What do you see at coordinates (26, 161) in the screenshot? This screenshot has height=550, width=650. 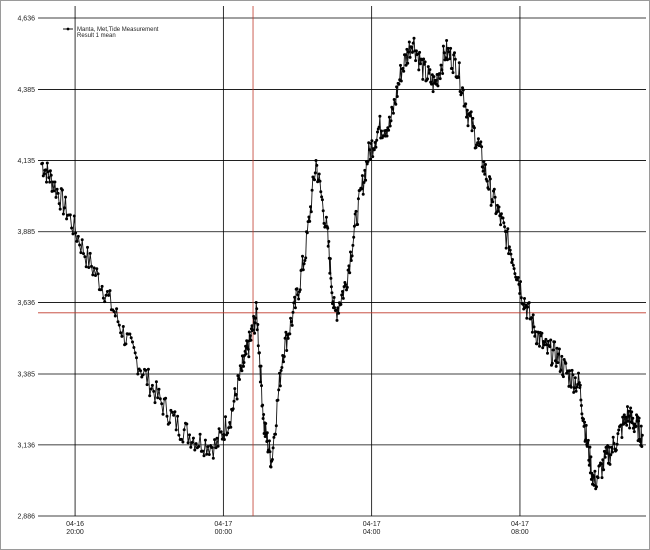 I see `y-tick-label: 4,135` at bounding box center [26, 161].